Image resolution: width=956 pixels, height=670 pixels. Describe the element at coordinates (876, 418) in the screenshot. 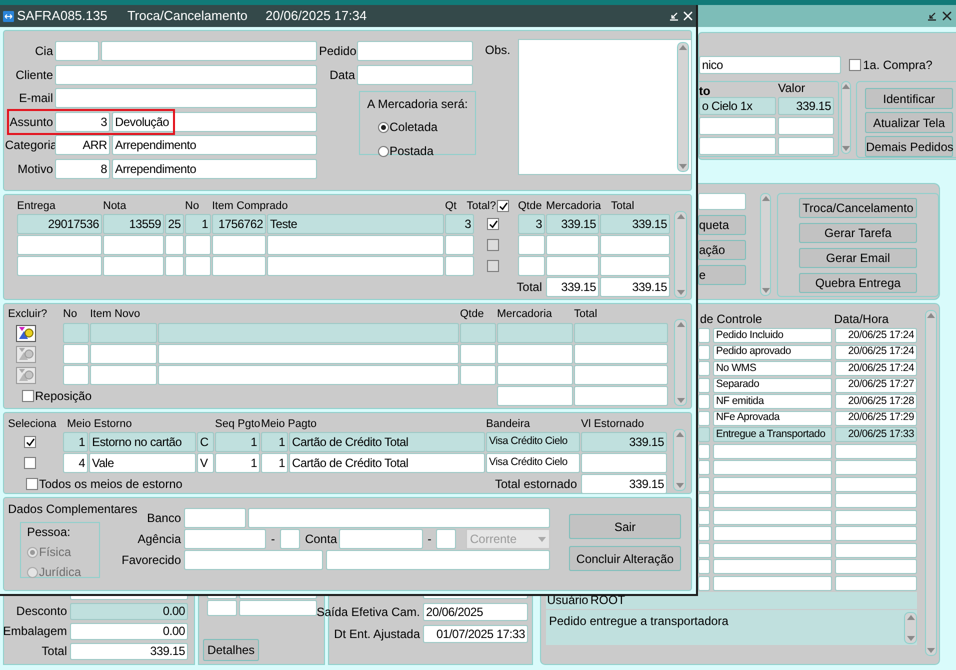

I see `text-field: 20/06/25 17:29` at that location.